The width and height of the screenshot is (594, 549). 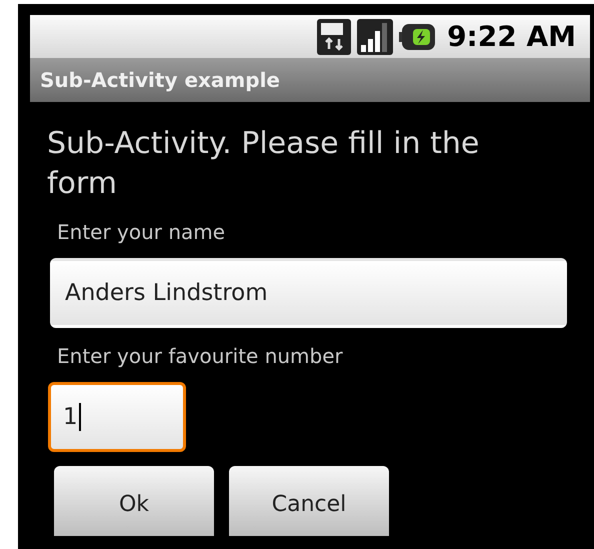 I want to click on window-title: Sub-Activity example, so click(x=160, y=80).